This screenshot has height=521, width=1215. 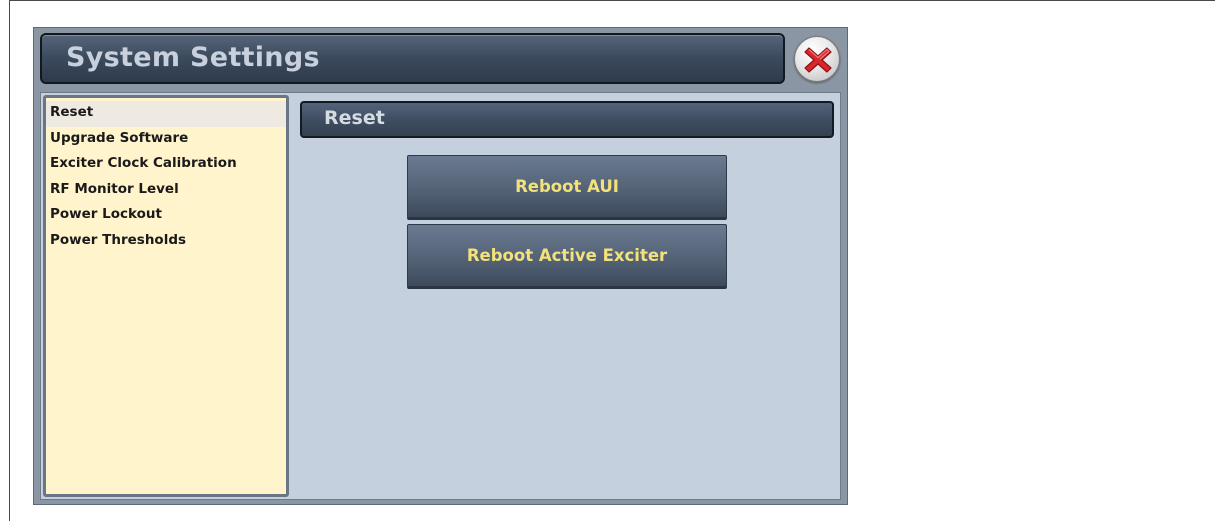 I want to click on window-title: System Settings, so click(x=193, y=57).